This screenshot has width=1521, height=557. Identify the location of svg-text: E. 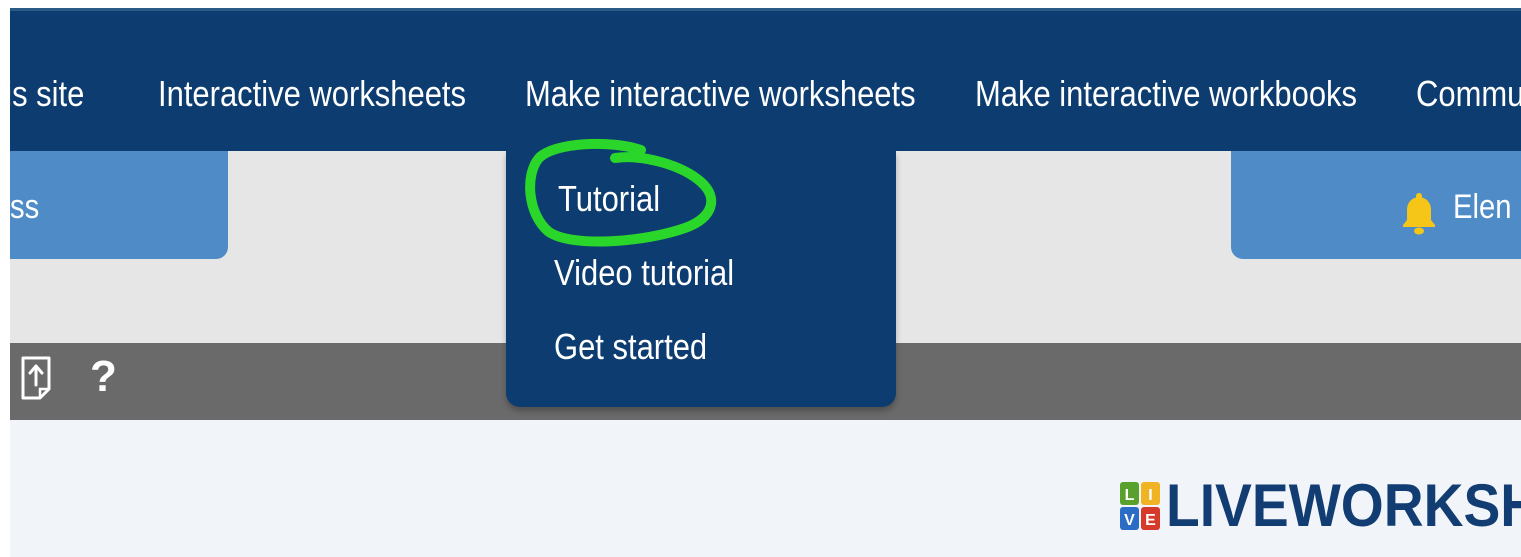
(1150, 520).